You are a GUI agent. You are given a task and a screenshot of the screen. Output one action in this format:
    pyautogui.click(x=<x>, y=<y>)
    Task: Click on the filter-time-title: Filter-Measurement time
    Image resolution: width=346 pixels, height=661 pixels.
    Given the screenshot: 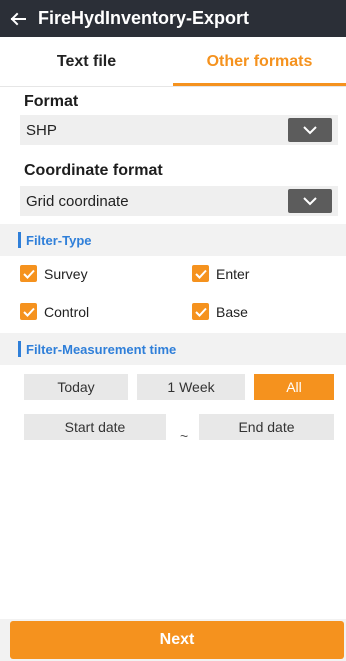 What is the action you would take?
    pyautogui.click(x=101, y=349)
    